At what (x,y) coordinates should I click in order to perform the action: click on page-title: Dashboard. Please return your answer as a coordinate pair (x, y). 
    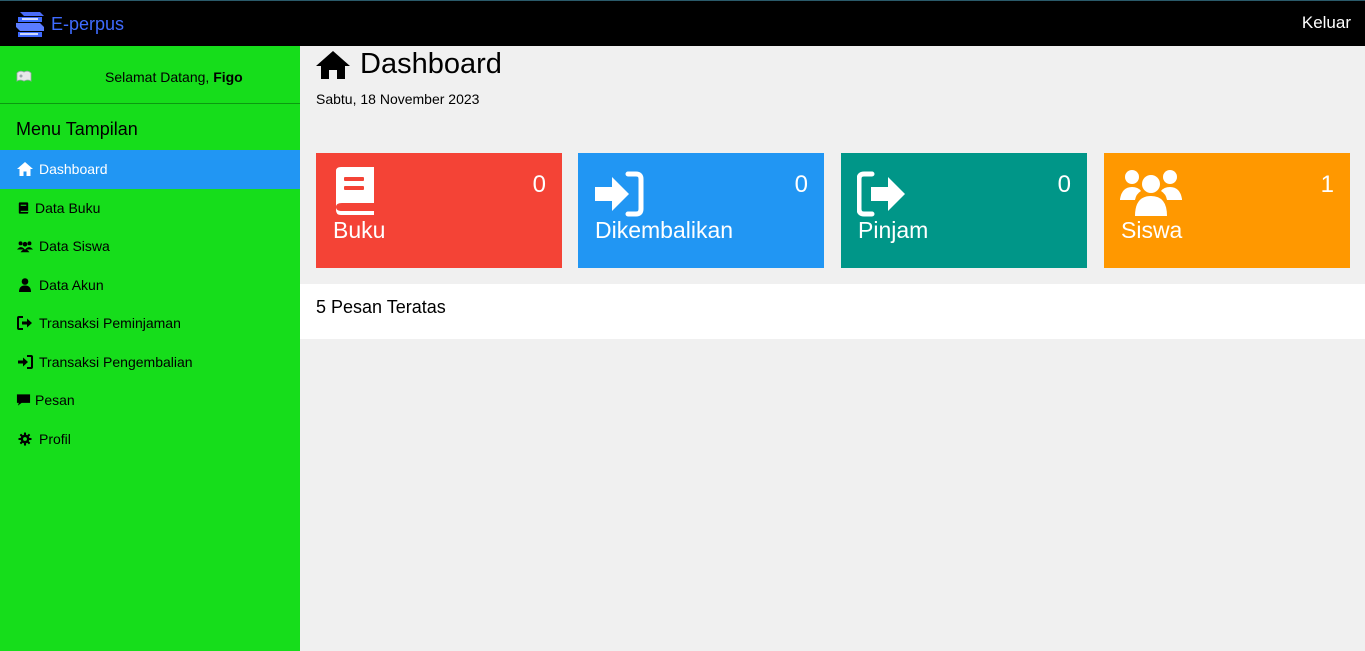
    Looking at the image, I should click on (431, 64).